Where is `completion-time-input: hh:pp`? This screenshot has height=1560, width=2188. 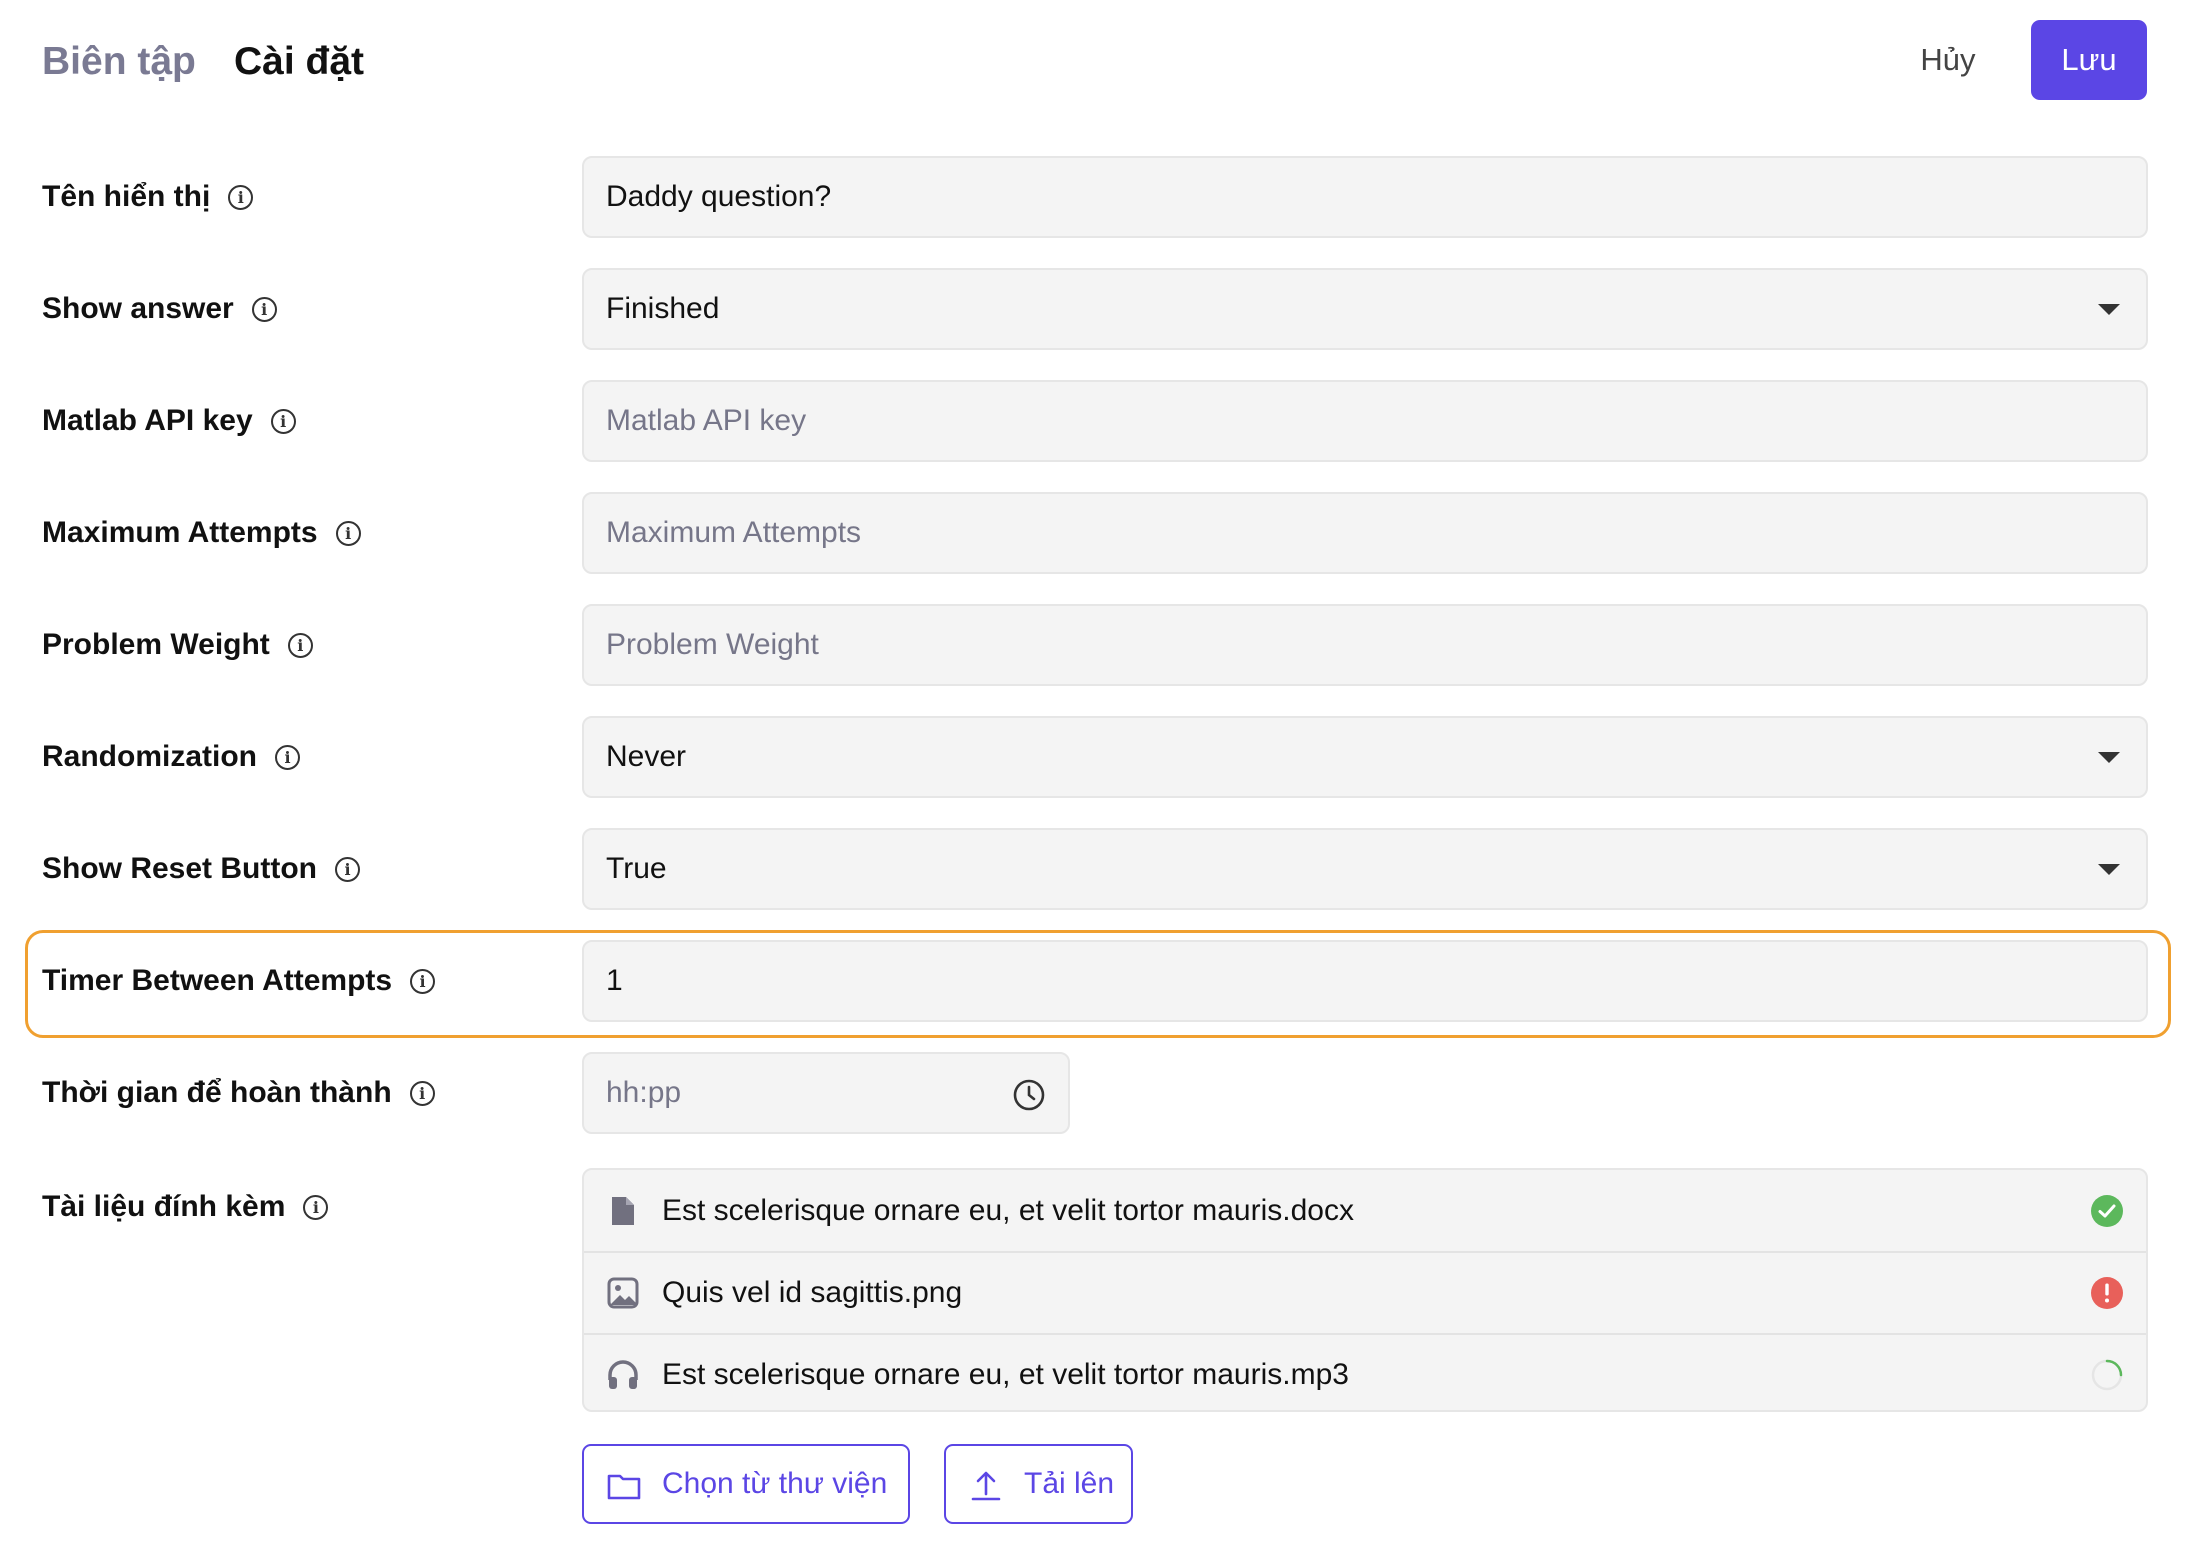
completion-time-input: hh:pp is located at coordinates (826, 1093).